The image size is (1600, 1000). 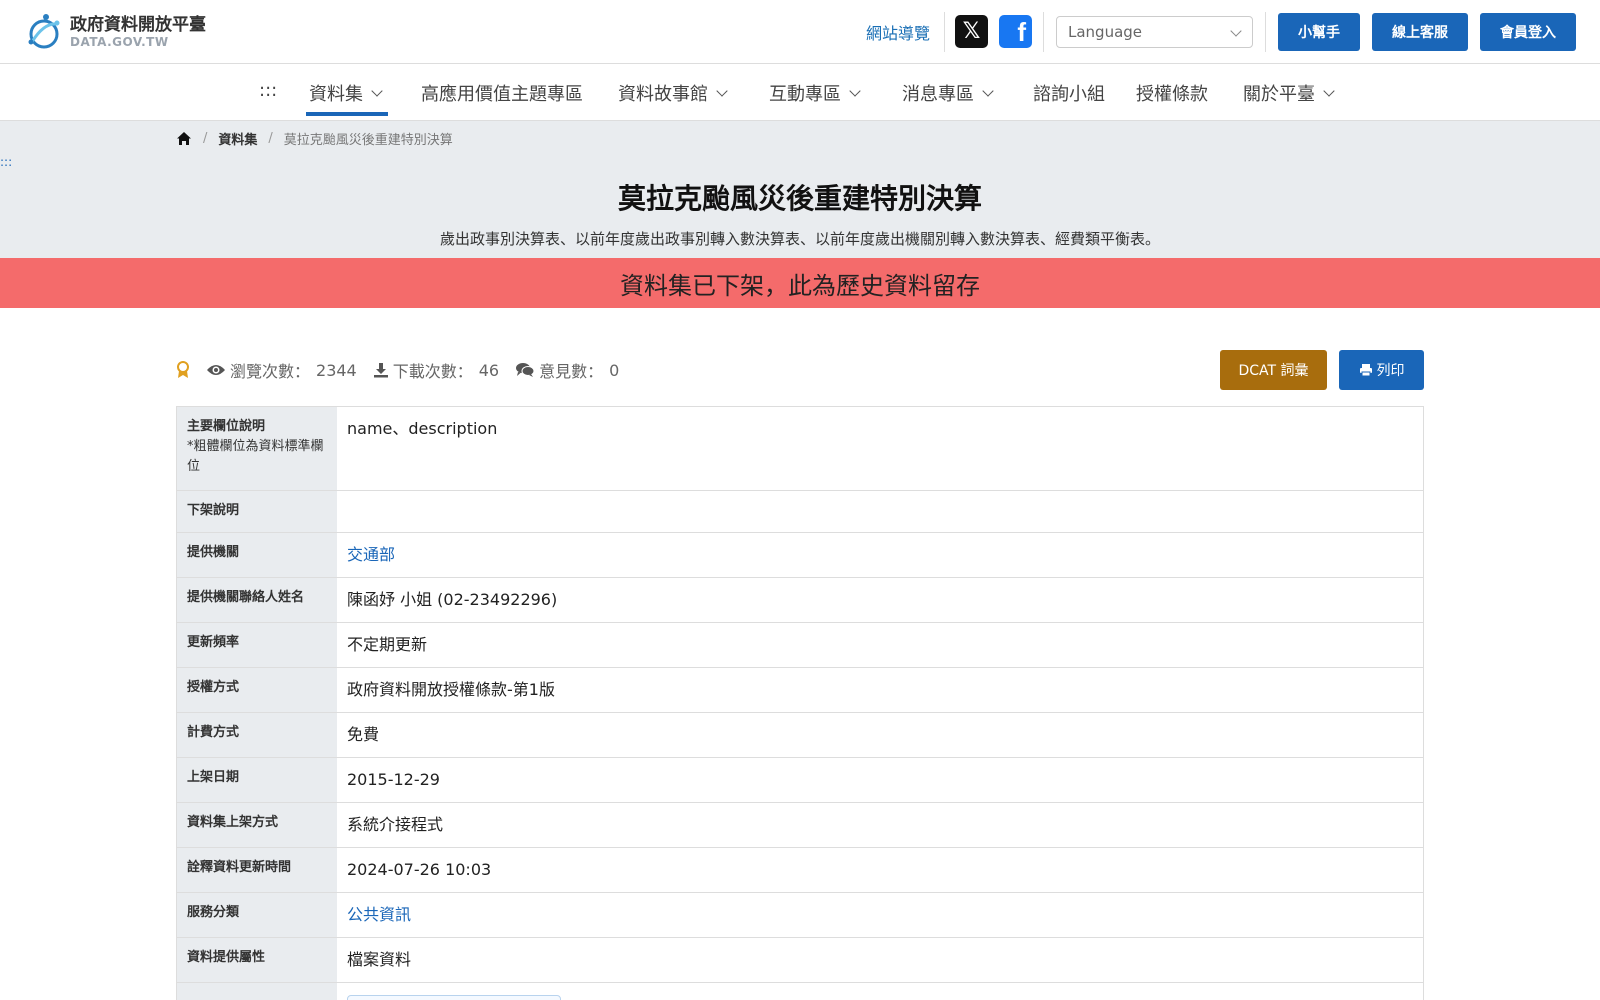 What do you see at coordinates (257, 511) in the screenshot?
I see `row-key: 下架說明` at bounding box center [257, 511].